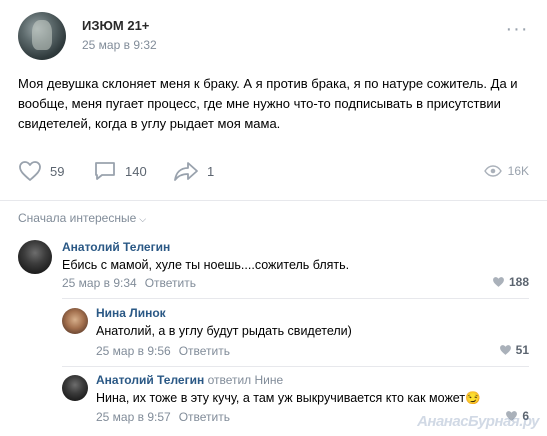 The height and width of the screenshot is (436, 547). I want to click on comments-count: 140, so click(136, 171).